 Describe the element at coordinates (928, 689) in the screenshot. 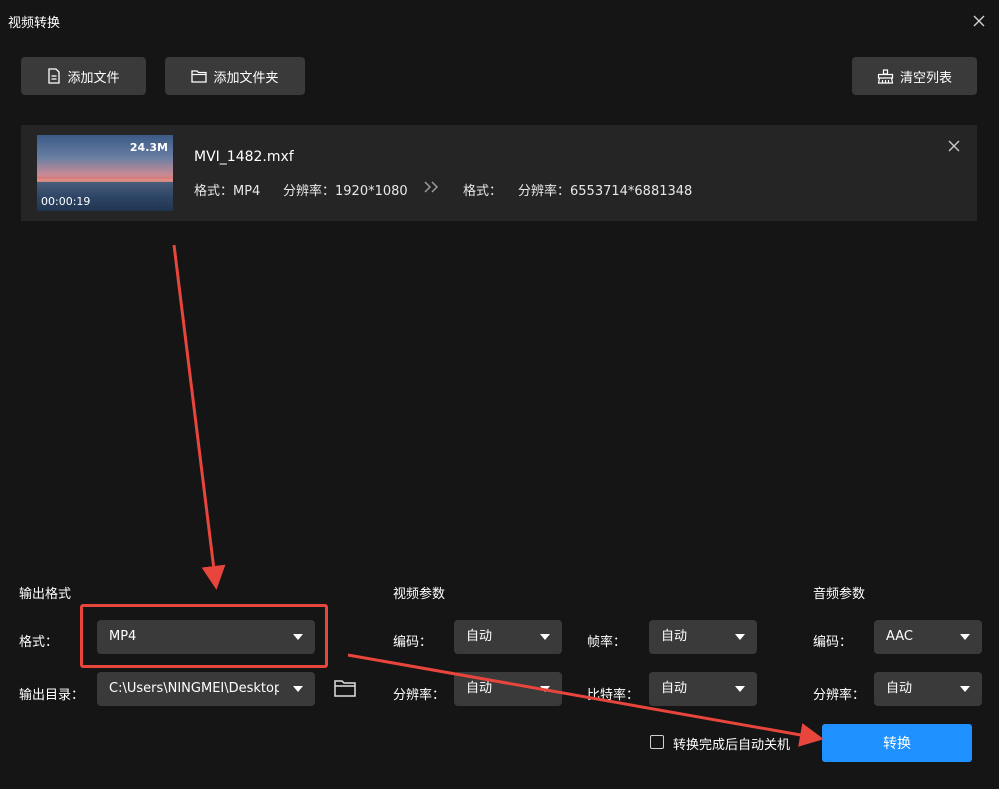

I see `audio-resolution-select: 自动` at that location.